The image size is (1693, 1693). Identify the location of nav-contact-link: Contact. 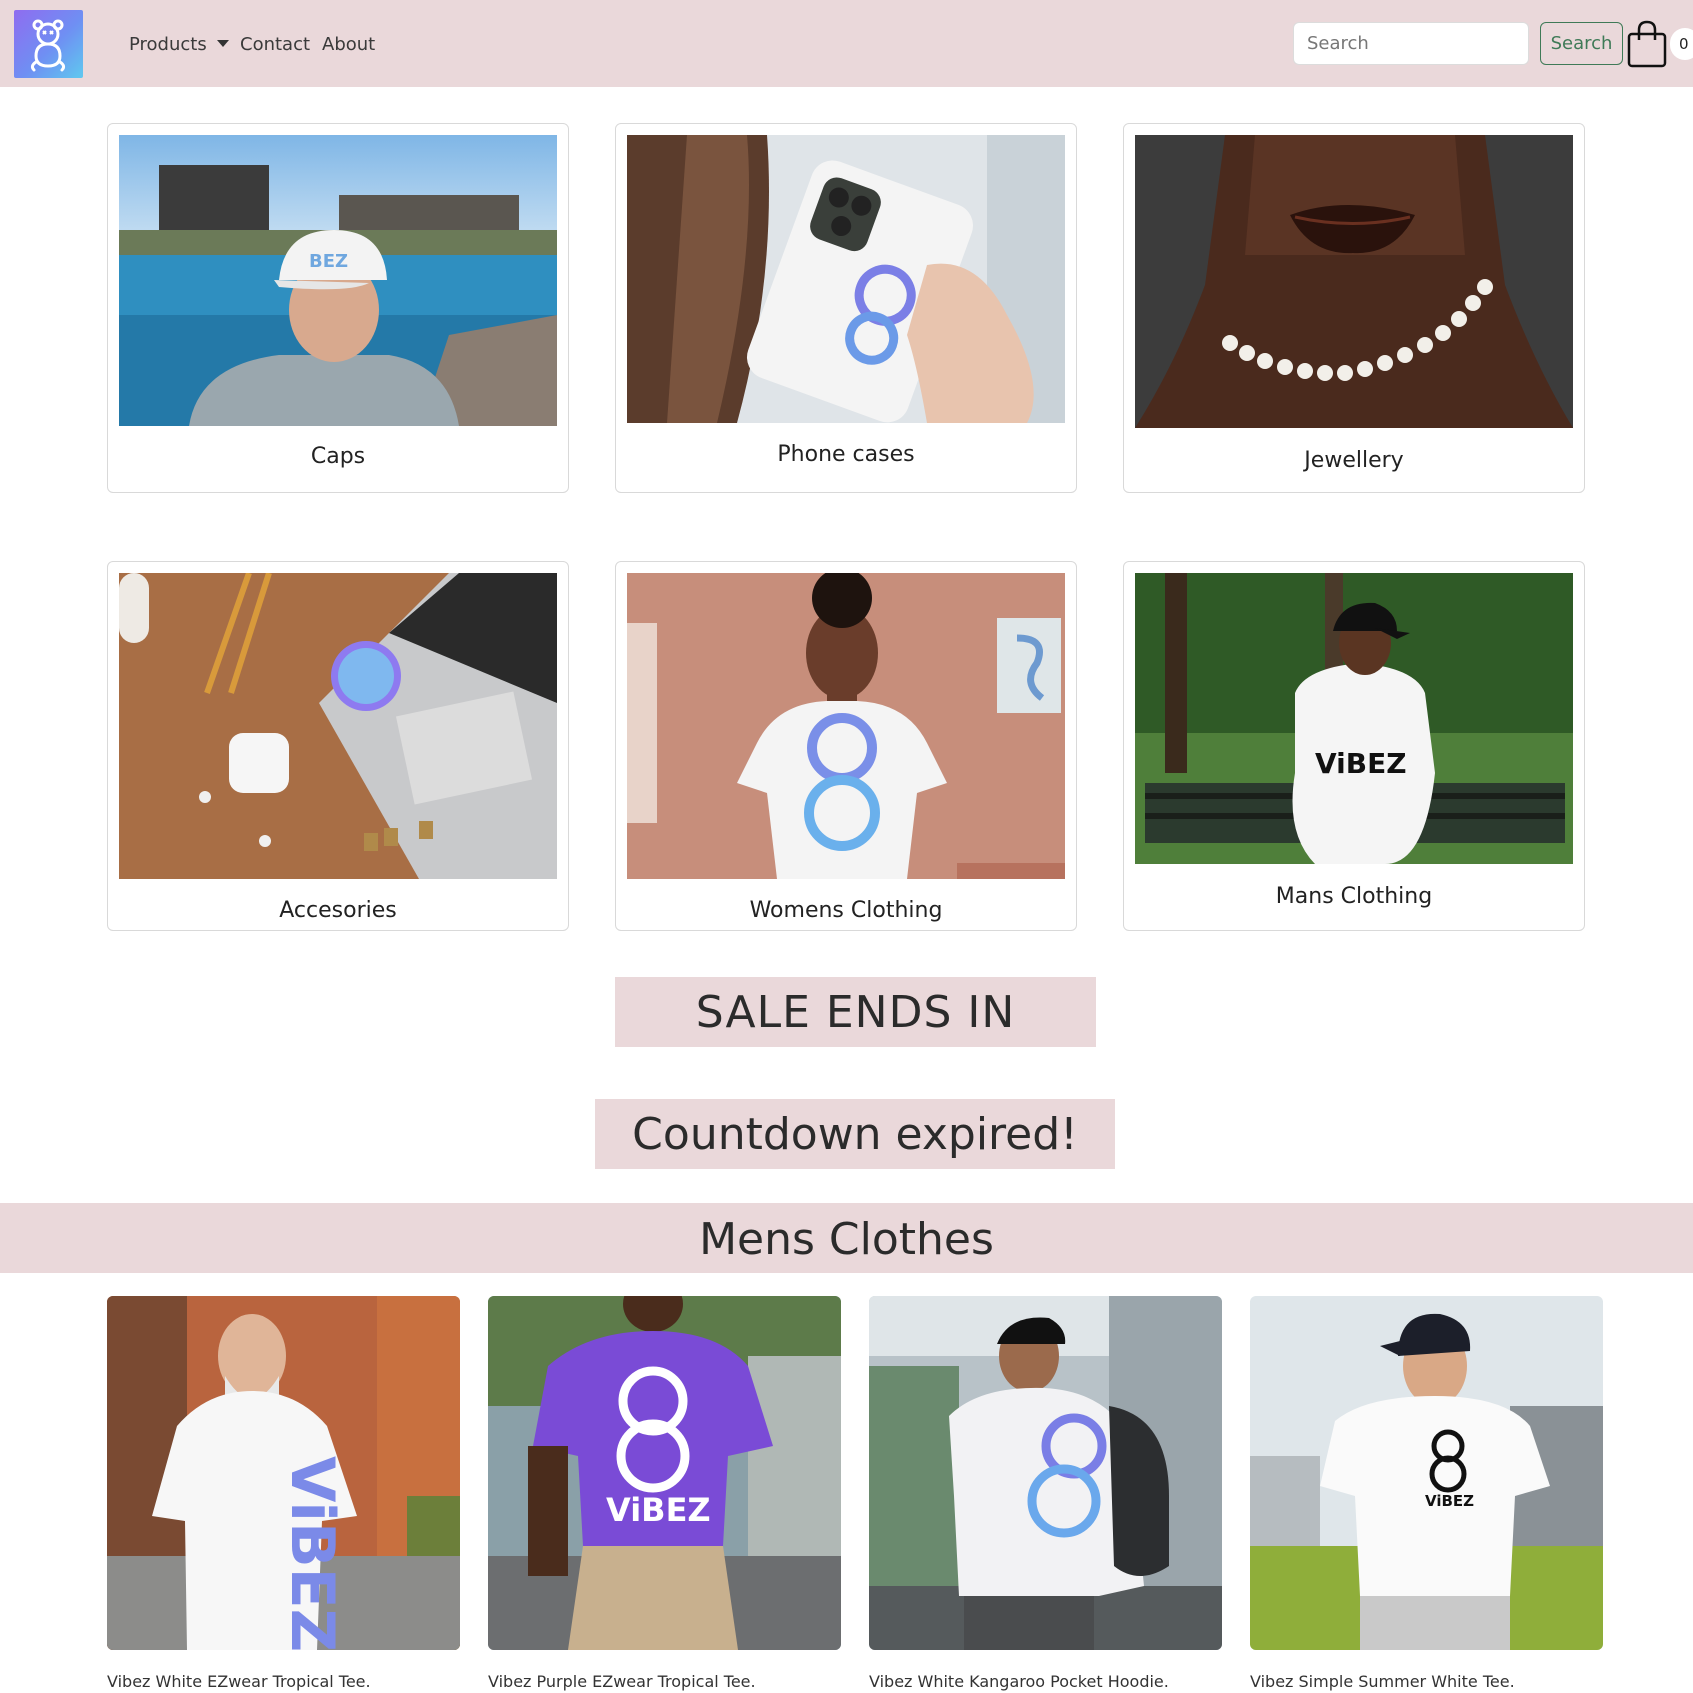
(275, 45).